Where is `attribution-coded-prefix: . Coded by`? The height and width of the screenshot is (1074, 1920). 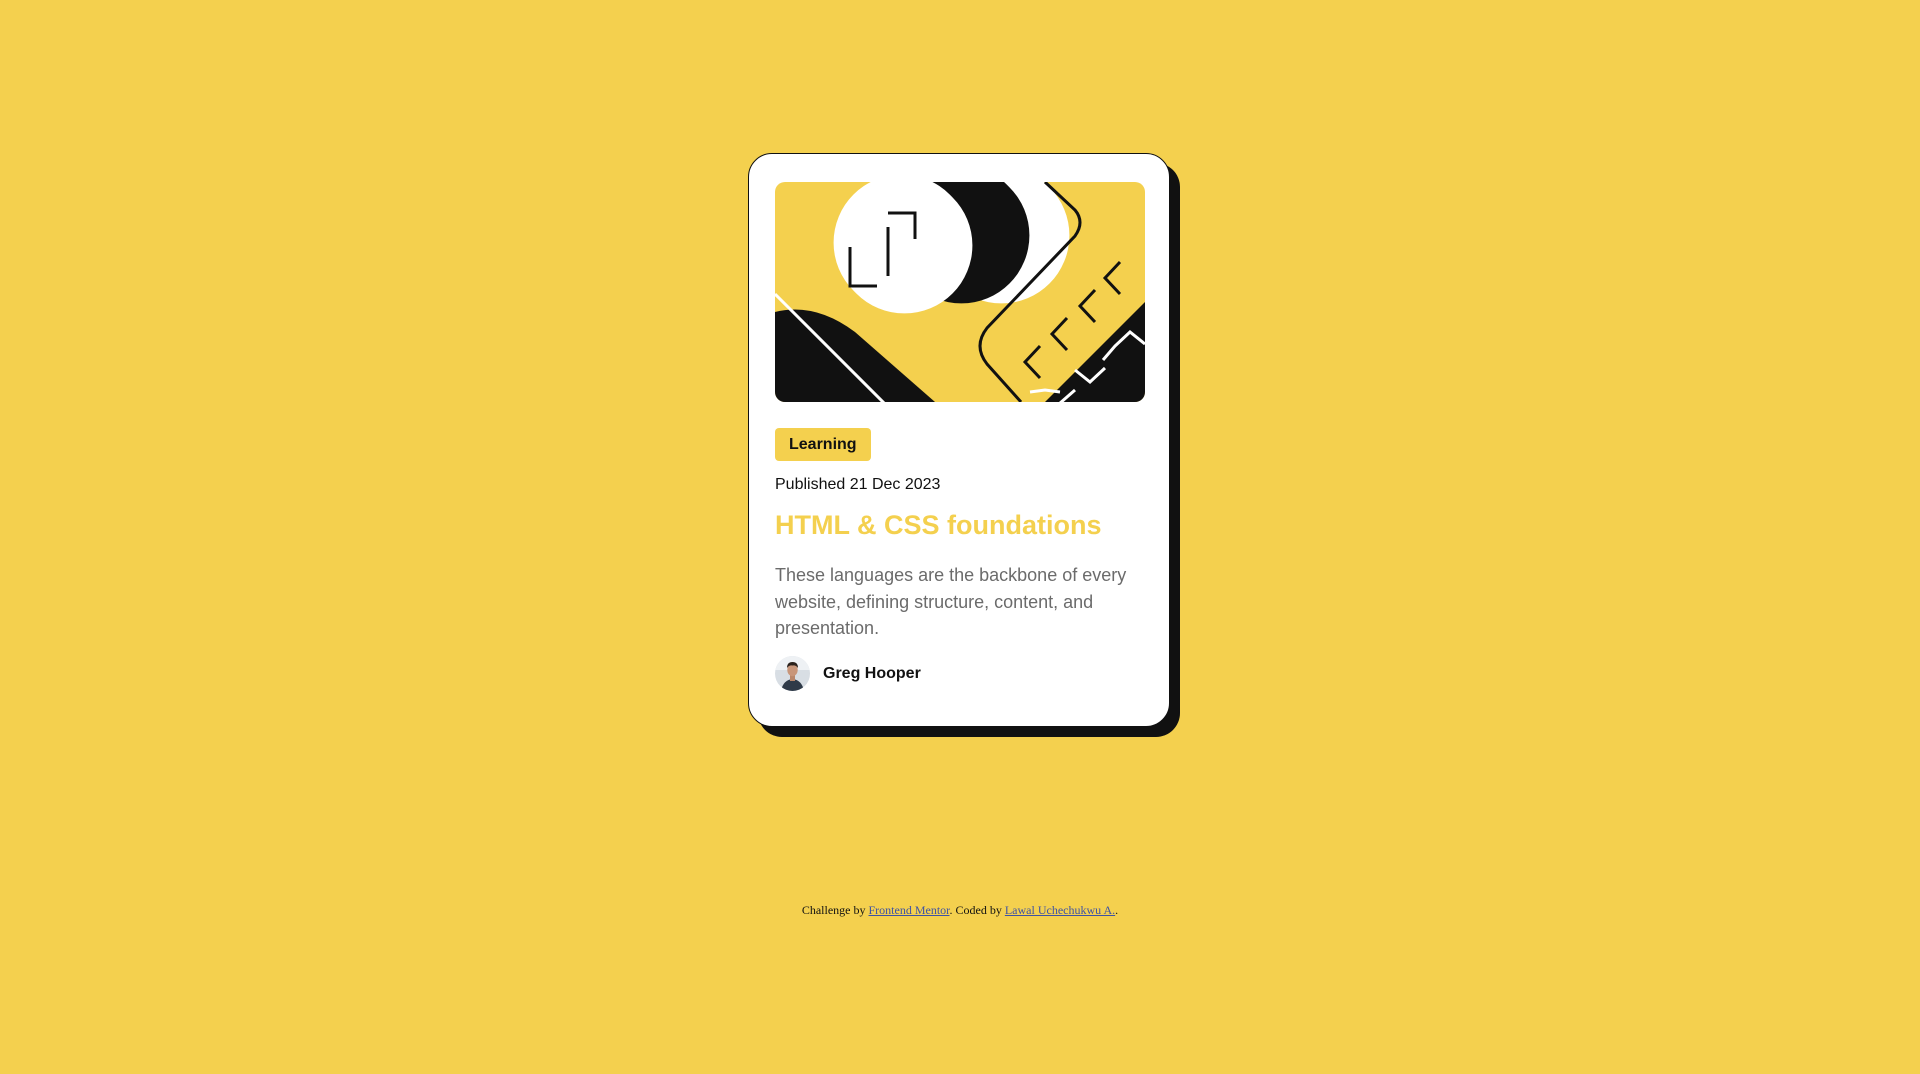
attribution-coded-prefix: . Coded by is located at coordinates (977, 910).